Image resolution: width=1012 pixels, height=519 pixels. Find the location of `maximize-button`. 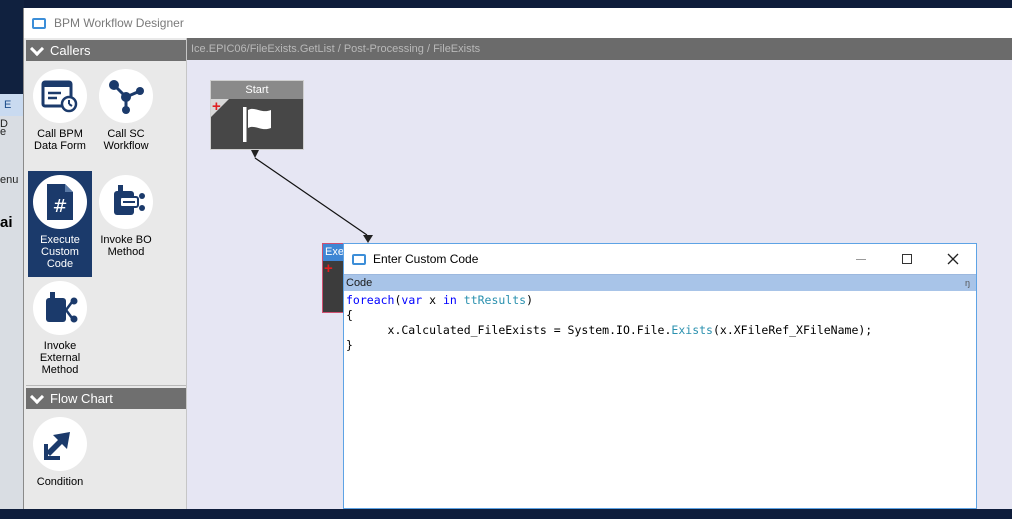

maximize-button is located at coordinates (907, 259).